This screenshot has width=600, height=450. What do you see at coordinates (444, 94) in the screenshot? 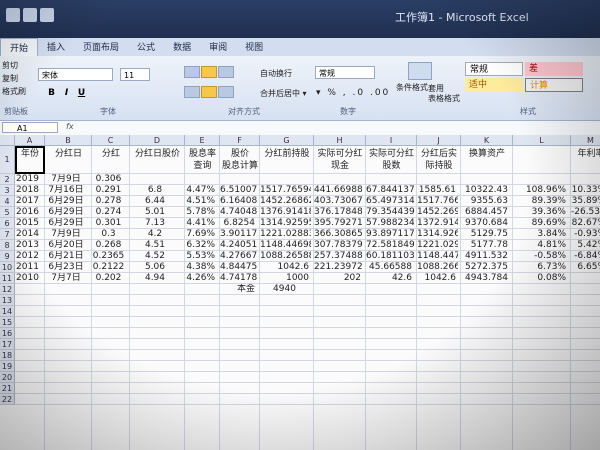
I see `table-format-button: 套用 表格格式` at bounding box center [444, 94].